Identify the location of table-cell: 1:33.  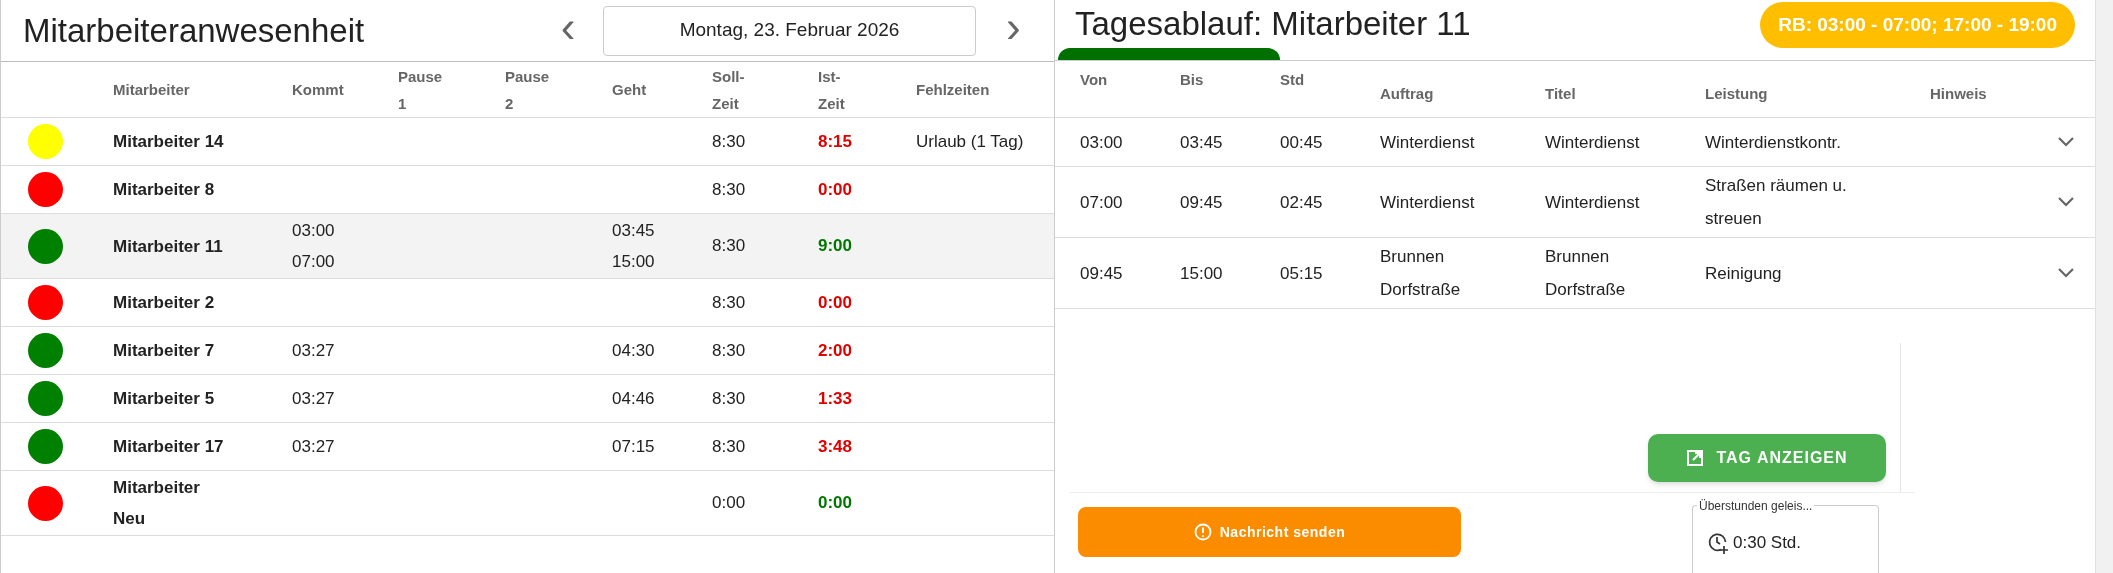
(835, 398).